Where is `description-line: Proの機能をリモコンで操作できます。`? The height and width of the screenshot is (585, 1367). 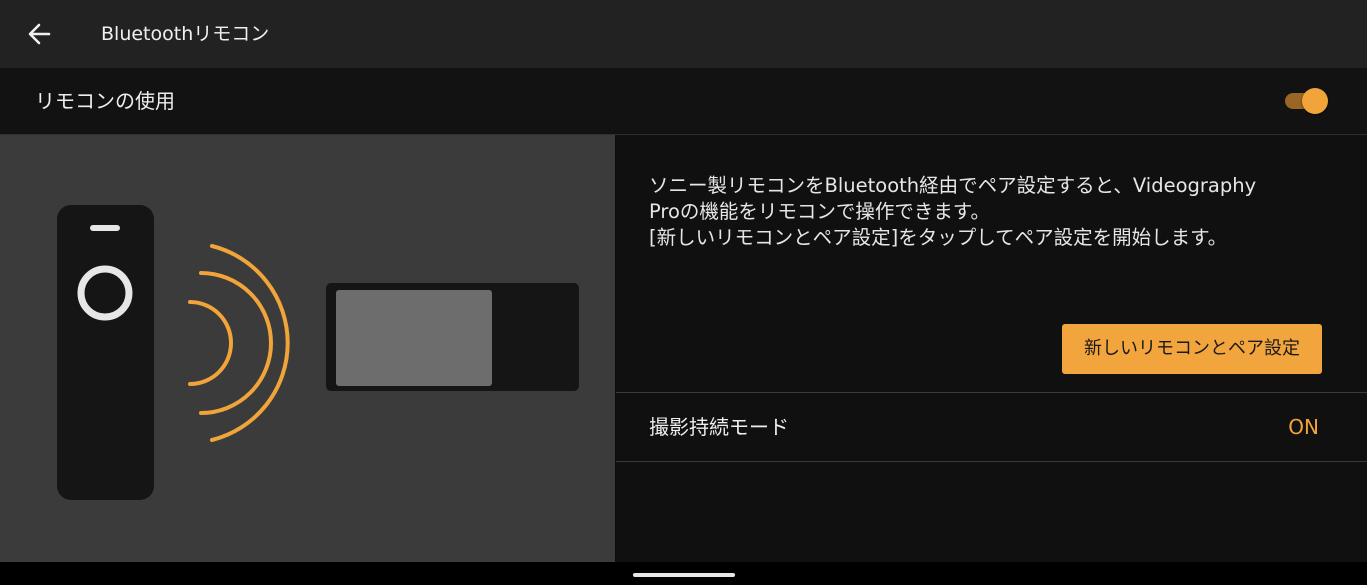 description-line: Proの機能をリモコンで操作できます。 is located at coordinates (819, 211).